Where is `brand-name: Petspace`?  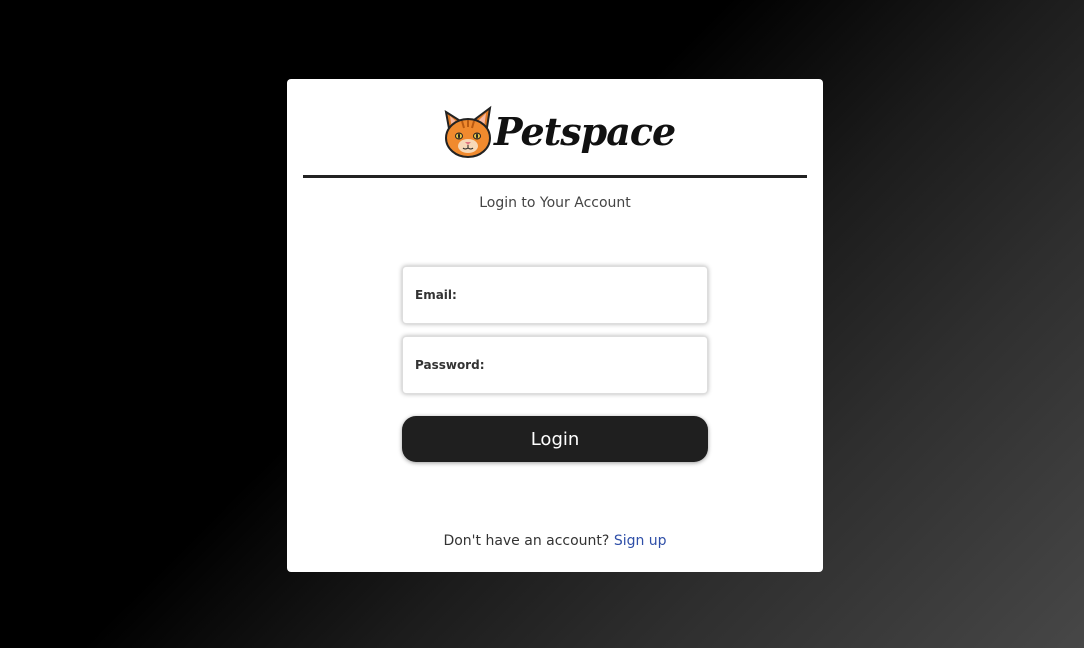 brand-name: Petspace is located at coordinates (585, 131).